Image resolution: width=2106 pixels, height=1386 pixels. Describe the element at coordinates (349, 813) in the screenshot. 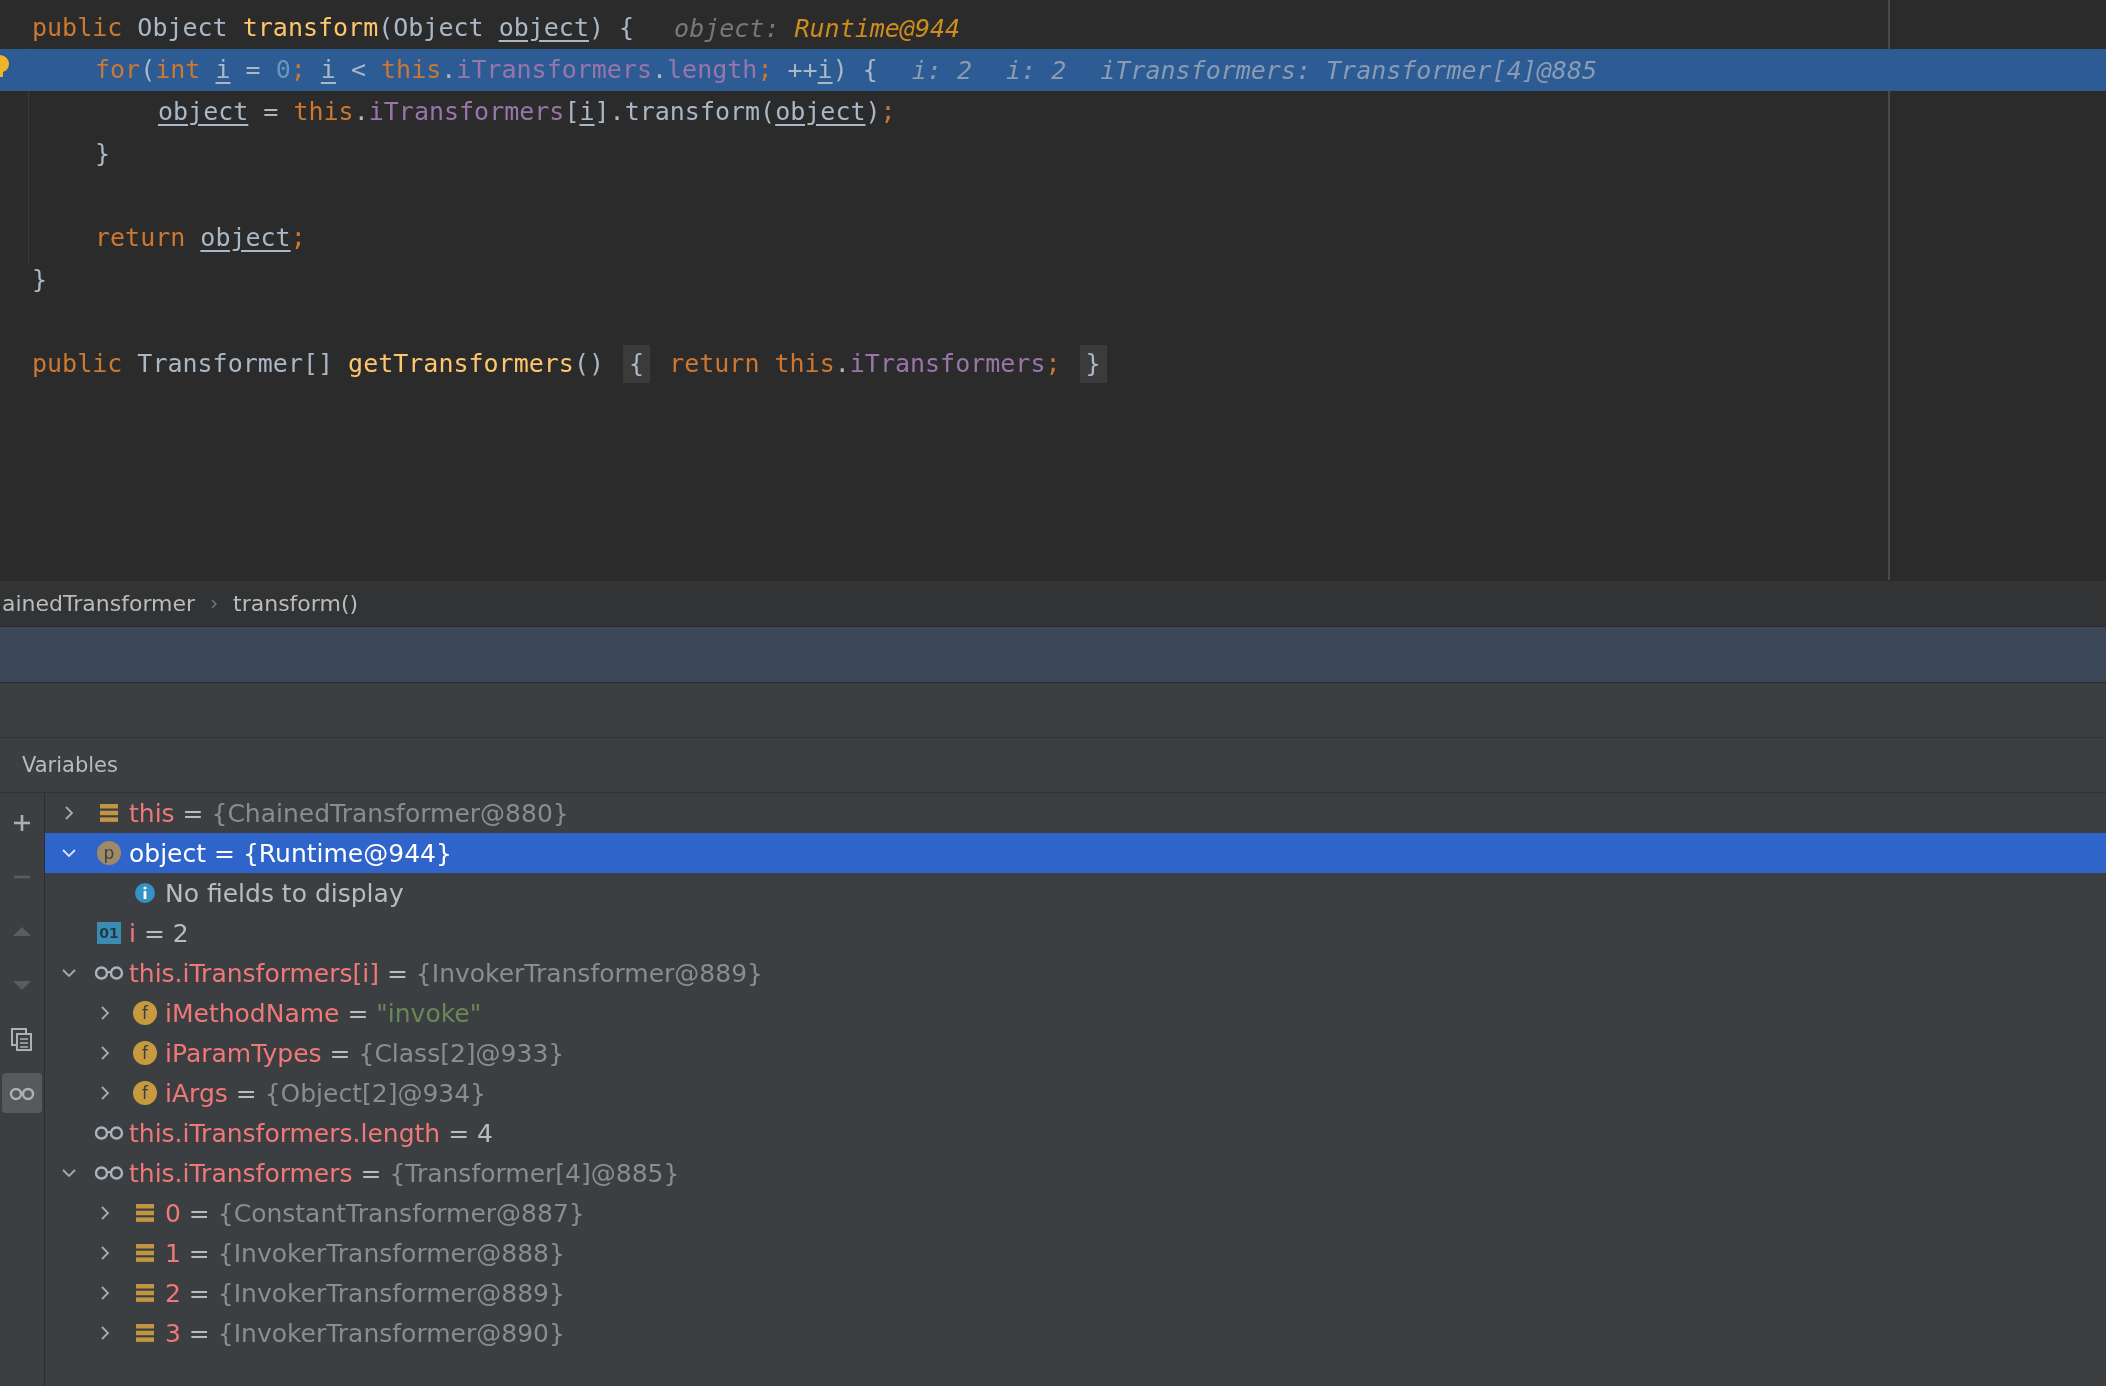

I see `variable-text: this = {ChainedTransformer@880}` at that location.